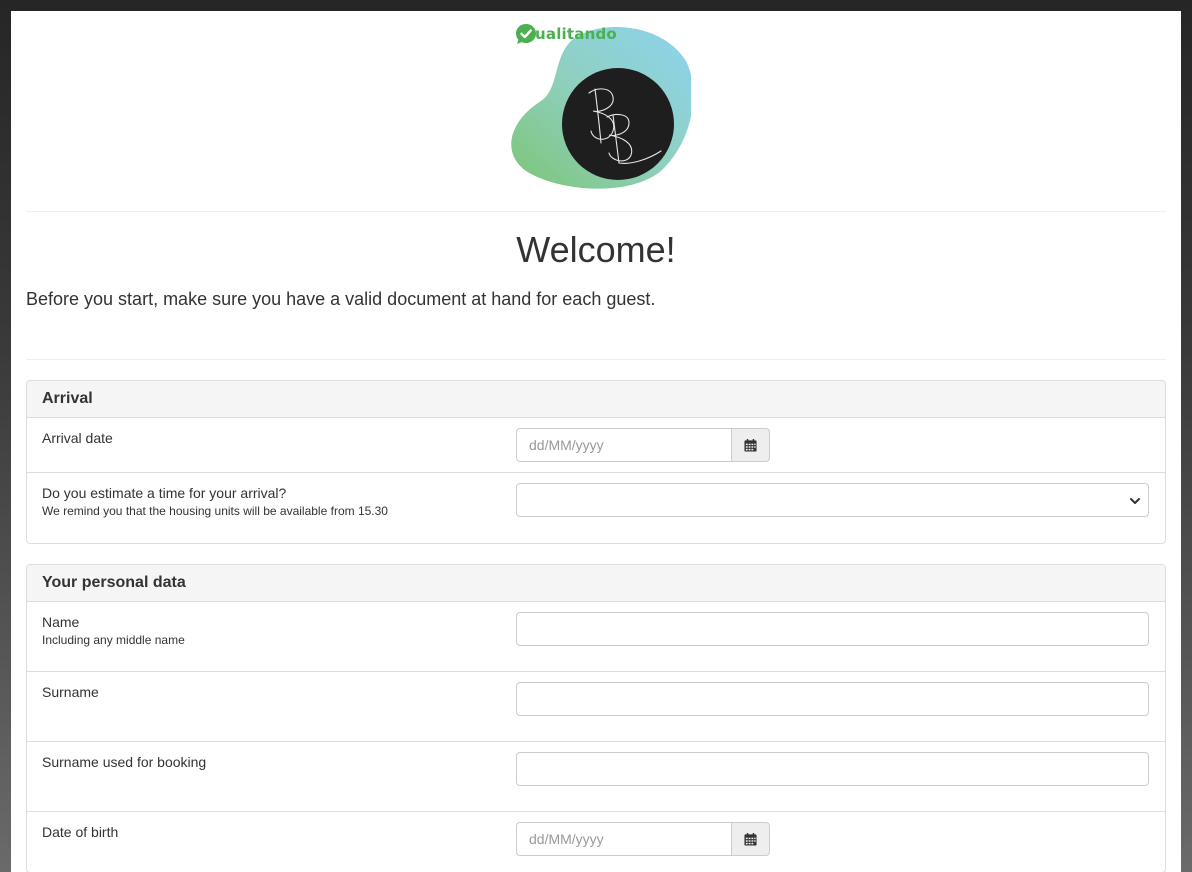  What do you see at coordinates (832, 699) in the screenshot?
I see `surname-input` at bounding box center [832, 699].